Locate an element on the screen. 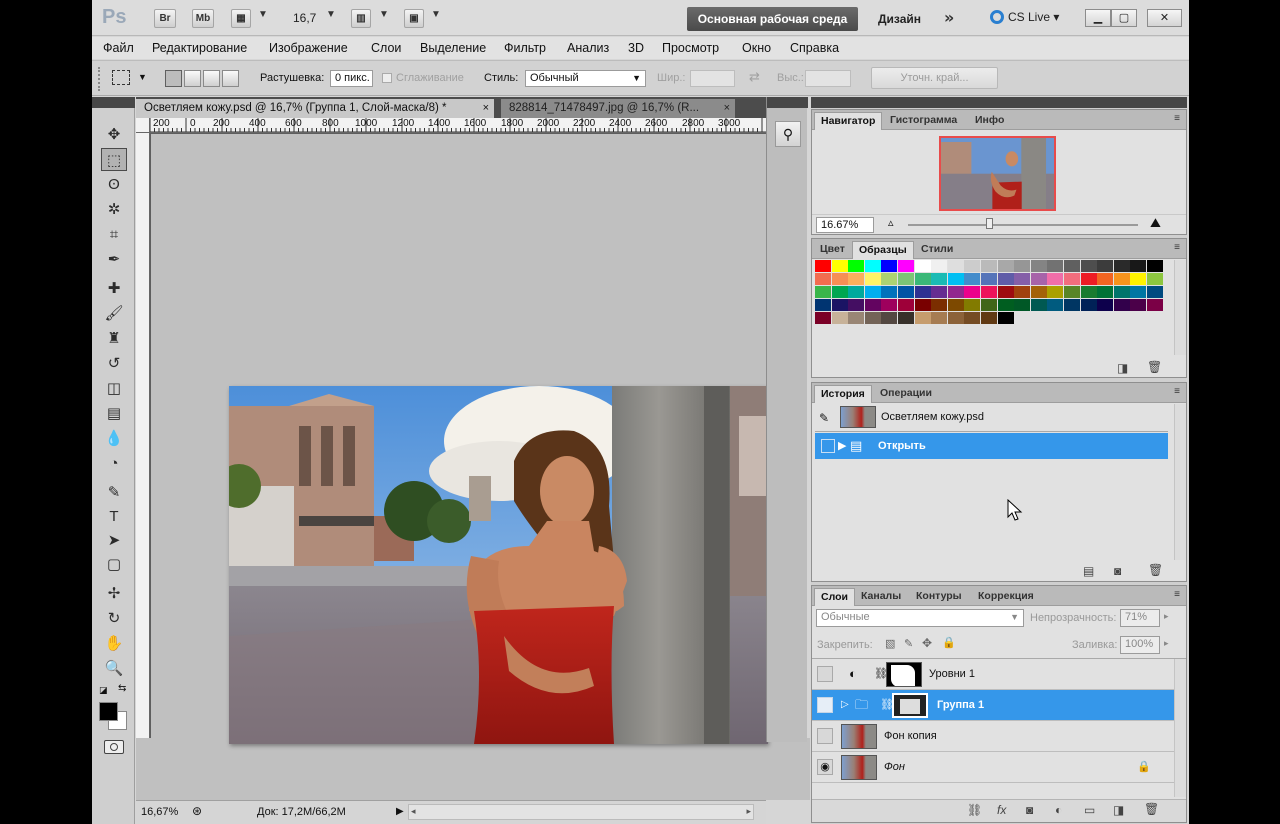 The image size is (1280, 824). clone-stamp-tool-icon: ♜ is located at coordinates (114, 338).